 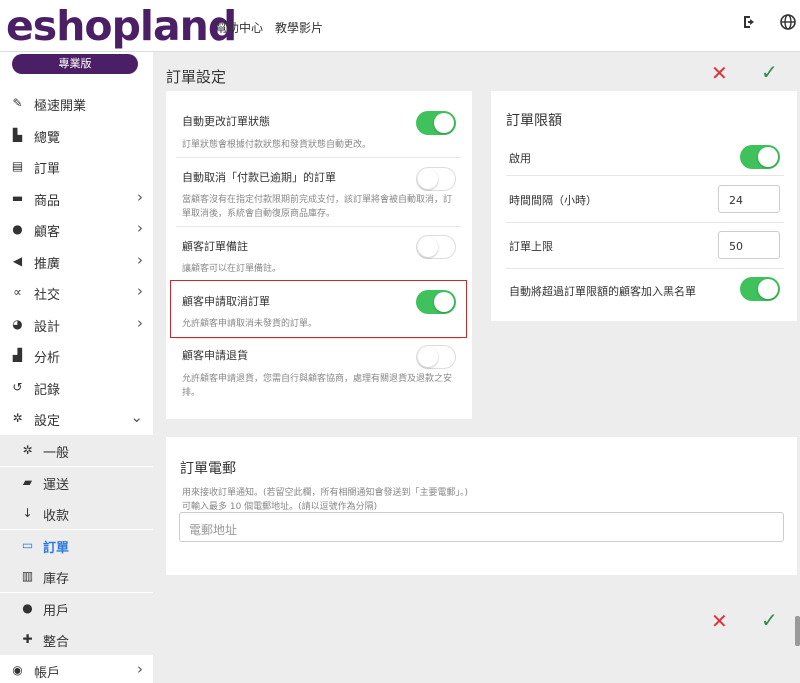 I want to click on order-email-title: 訂單電郵, so click(x=208, y=469).